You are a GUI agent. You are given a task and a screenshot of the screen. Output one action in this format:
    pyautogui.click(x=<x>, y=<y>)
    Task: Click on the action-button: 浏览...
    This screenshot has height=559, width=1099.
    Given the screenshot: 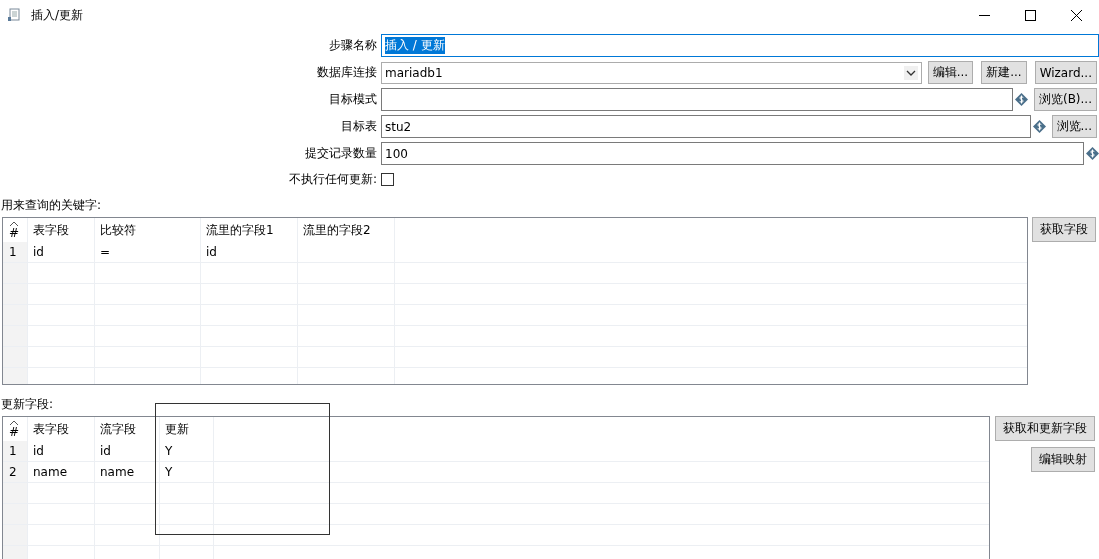 What is the action you would take?
    pyautogui.click(x=1074, y=126)
    